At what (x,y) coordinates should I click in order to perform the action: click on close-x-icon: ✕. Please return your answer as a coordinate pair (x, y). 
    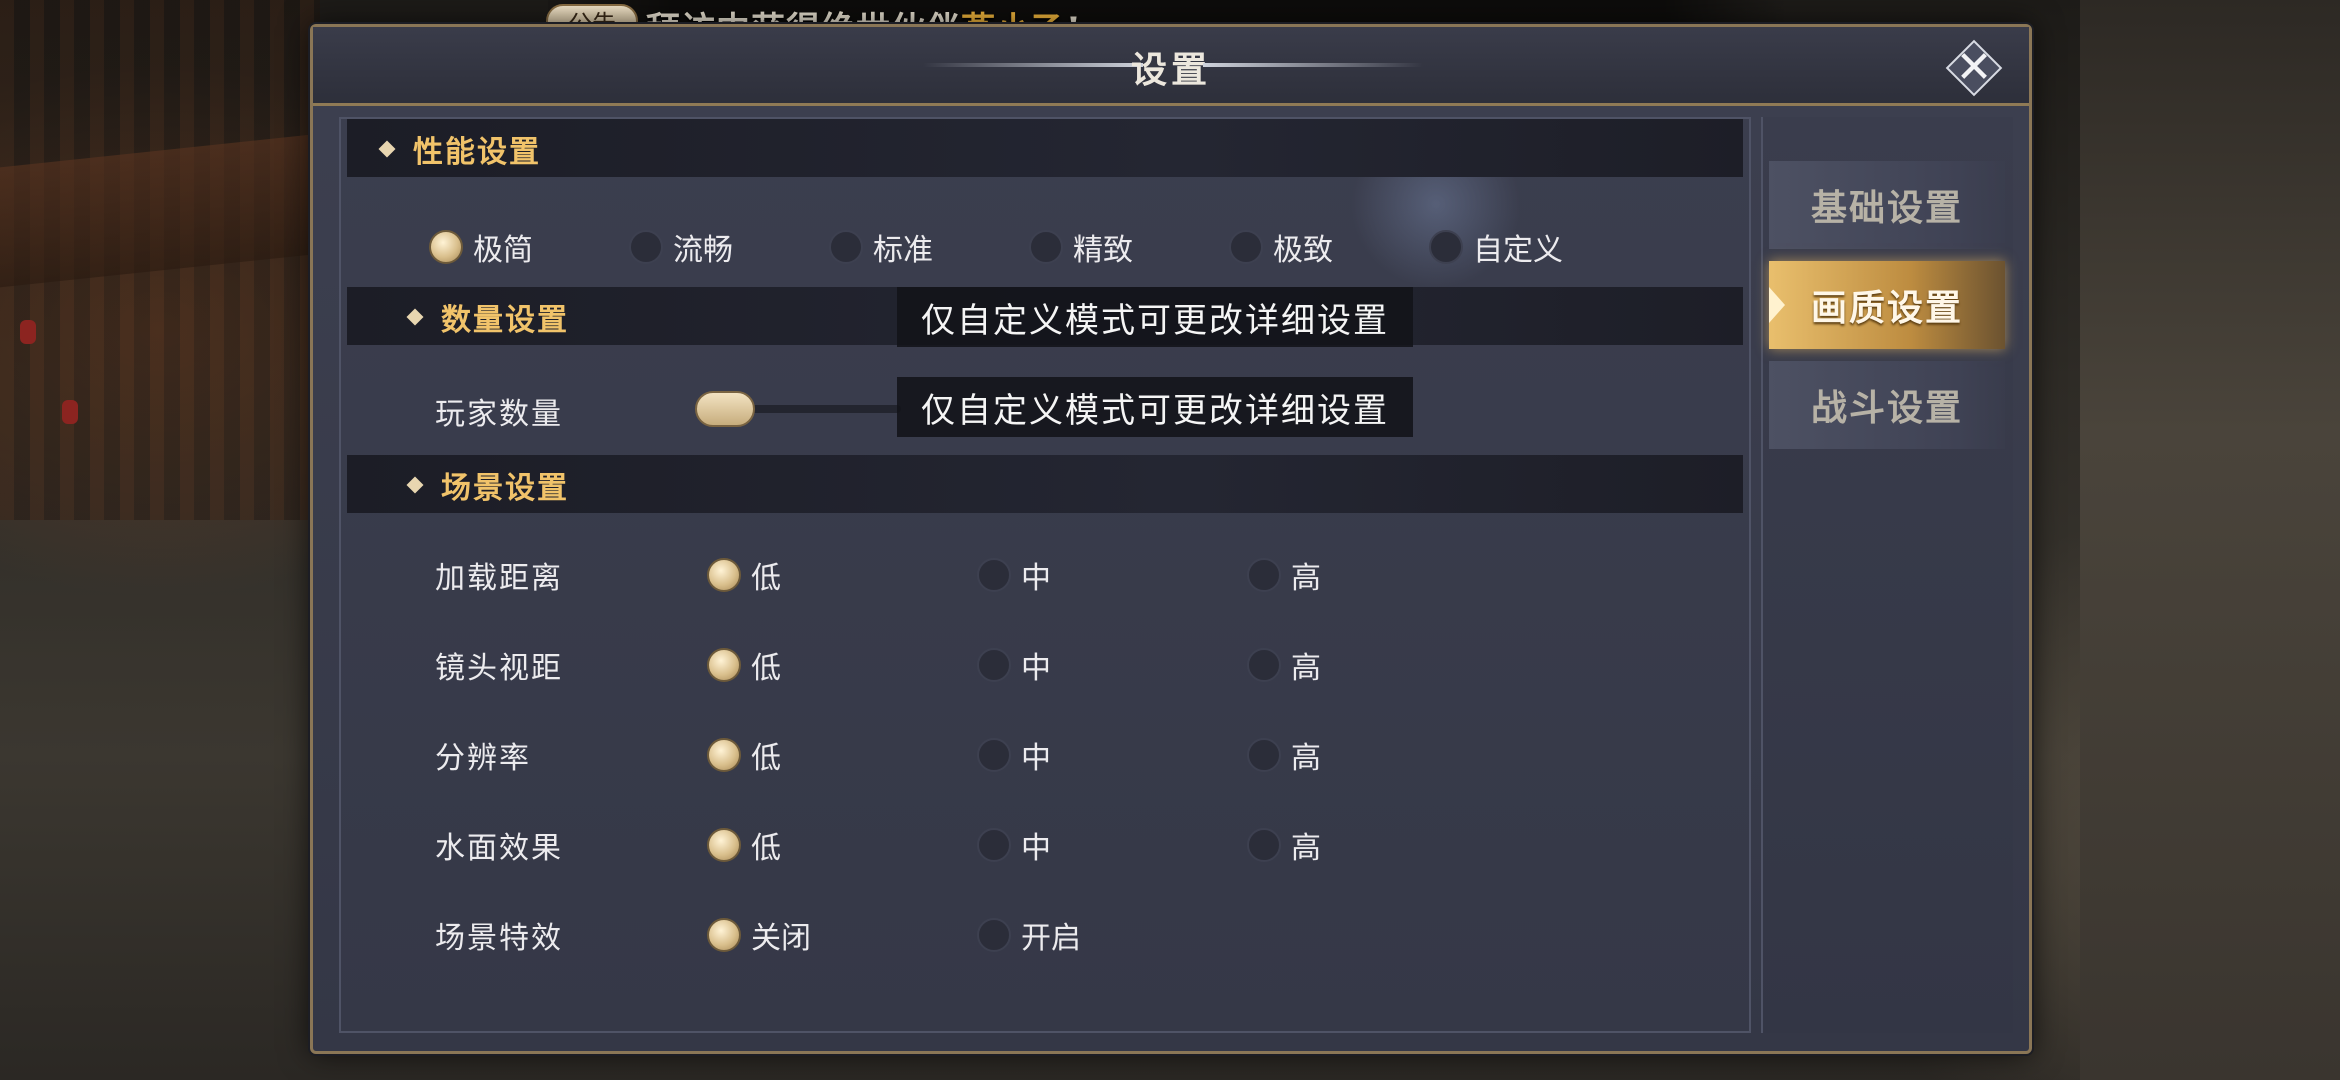
    Looking at the image, I should click on (1974, 67).